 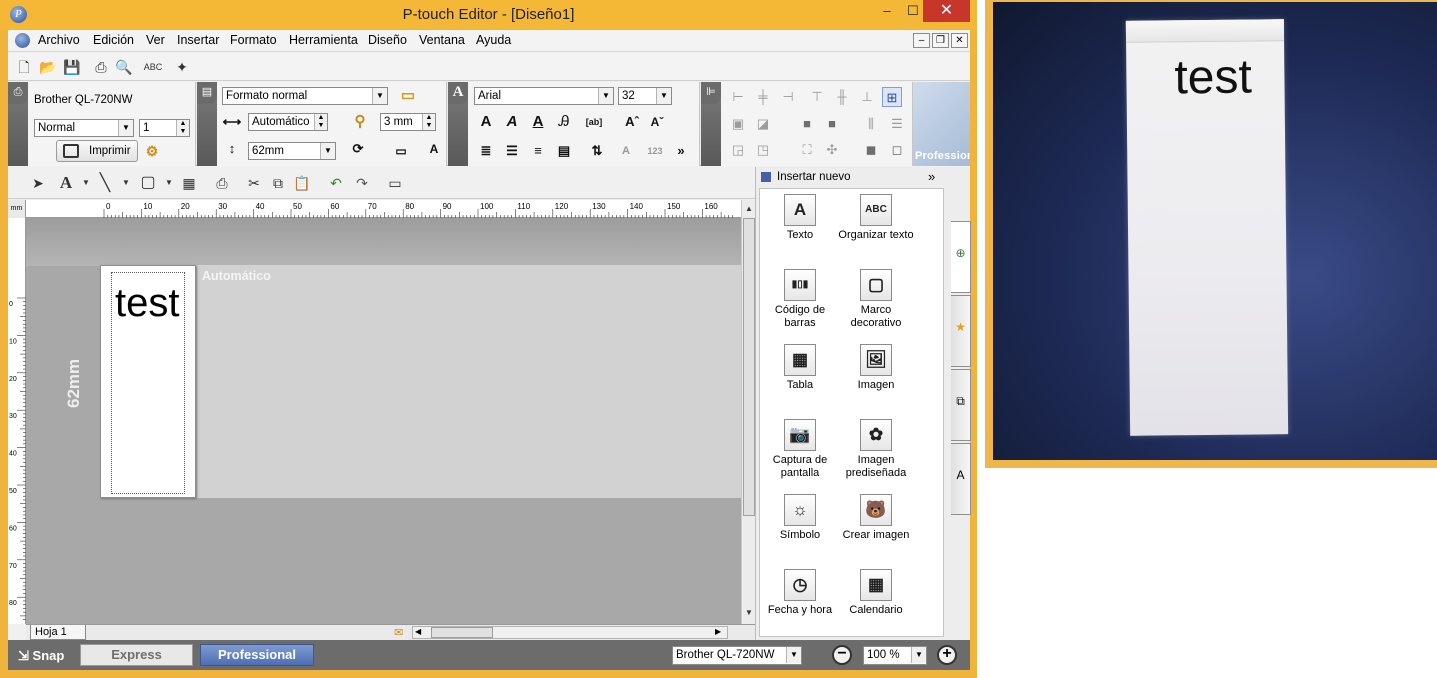 What do you see at coordinates (538, 122) in the screenshot?
I see `underline-icon: A` at bounding box center [538, 122].